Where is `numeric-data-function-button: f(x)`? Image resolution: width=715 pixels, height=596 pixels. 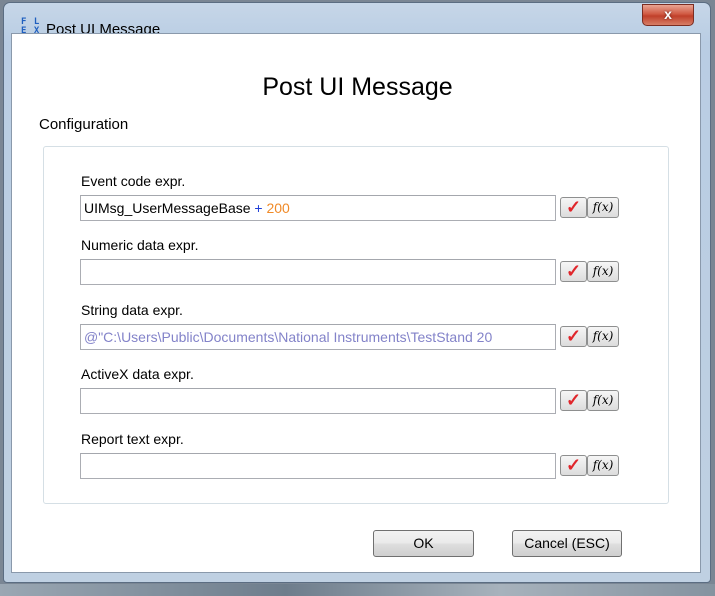
numeric-data-function-button: f(x) is located at coordinates (603, 271).